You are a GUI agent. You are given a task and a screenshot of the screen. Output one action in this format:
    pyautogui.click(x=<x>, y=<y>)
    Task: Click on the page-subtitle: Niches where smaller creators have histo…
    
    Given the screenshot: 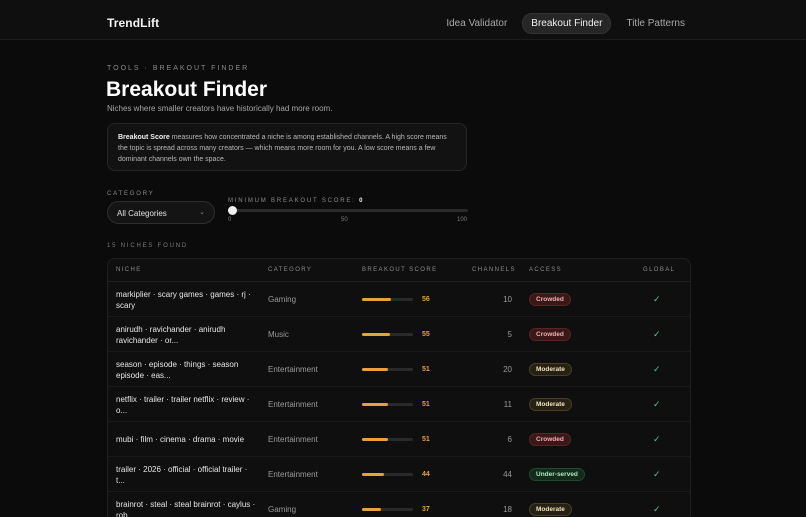 What is the action you would take?
    pyautogui.click(x=220, y=108)
    